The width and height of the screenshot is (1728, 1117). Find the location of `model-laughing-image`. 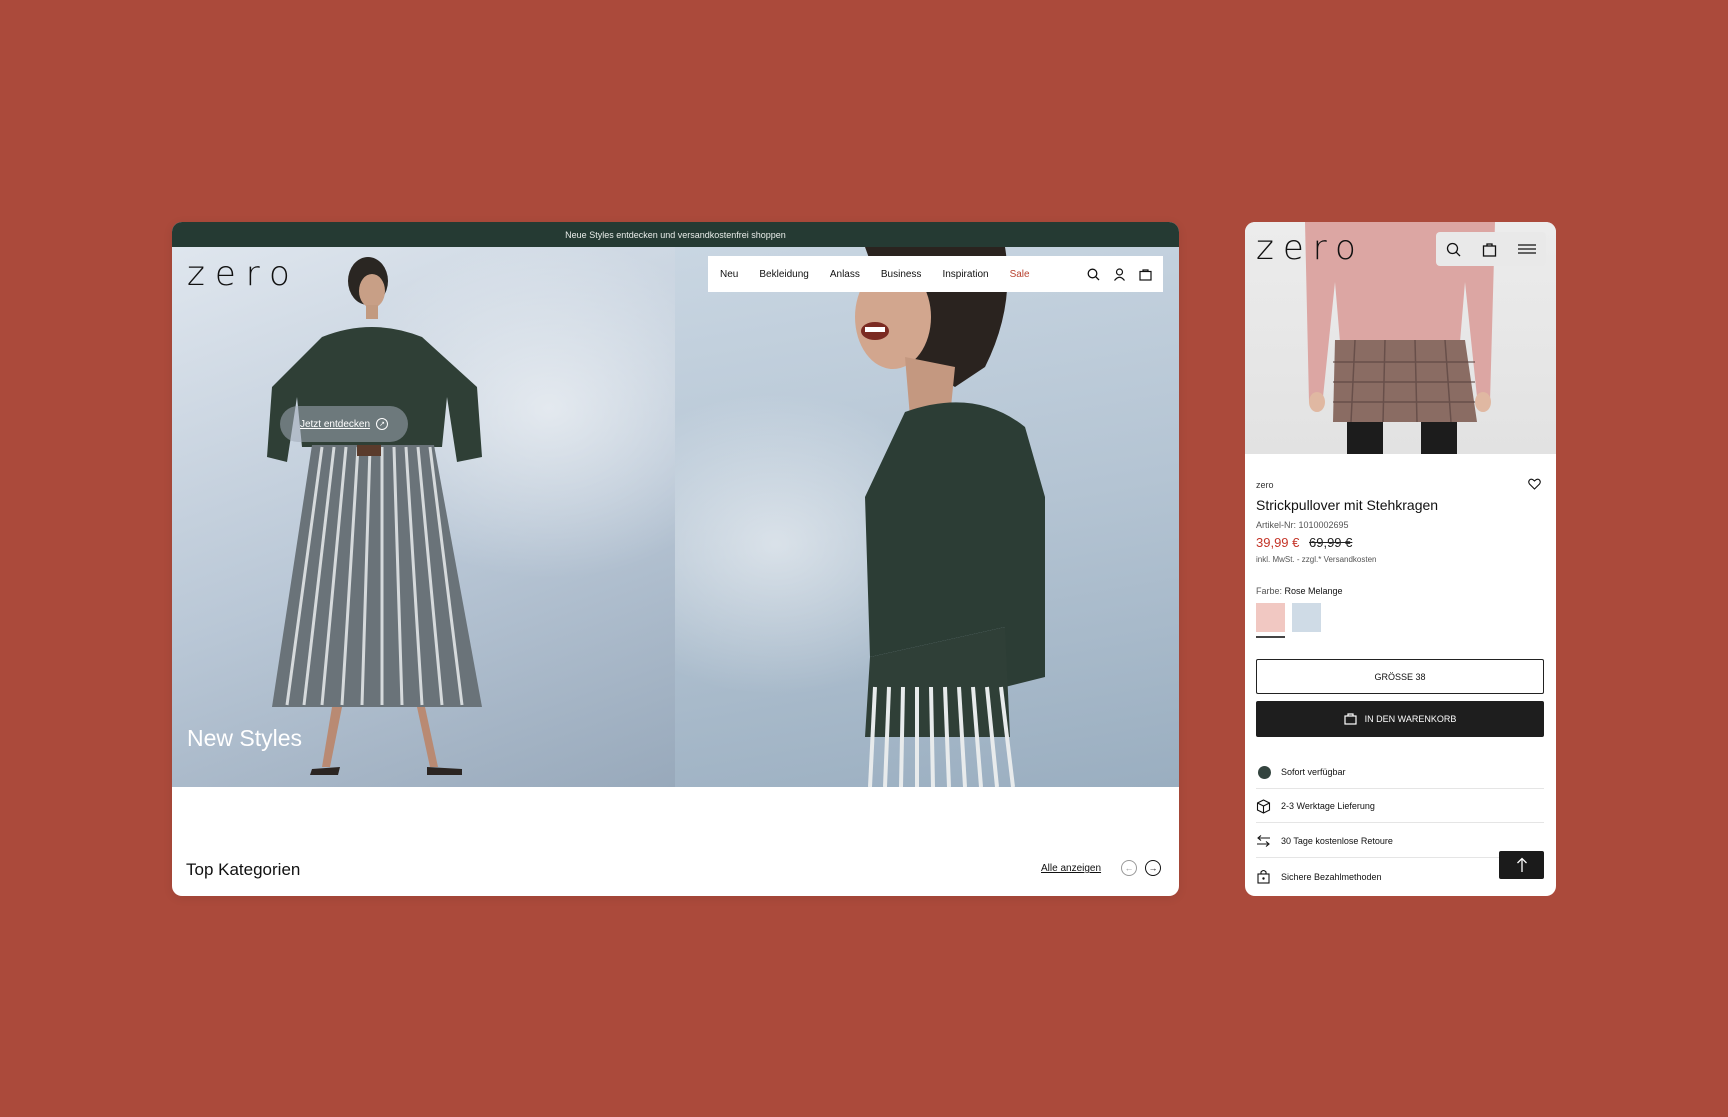

model-laughing-image is located at coordinates (950, 517).